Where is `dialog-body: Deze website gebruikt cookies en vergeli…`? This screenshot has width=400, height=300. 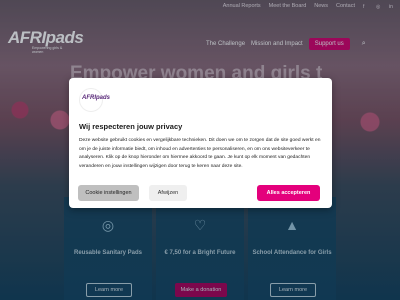 dialog-body: Deze website gebruikt cookies en vergeli… is located at coordinates (200, 153).